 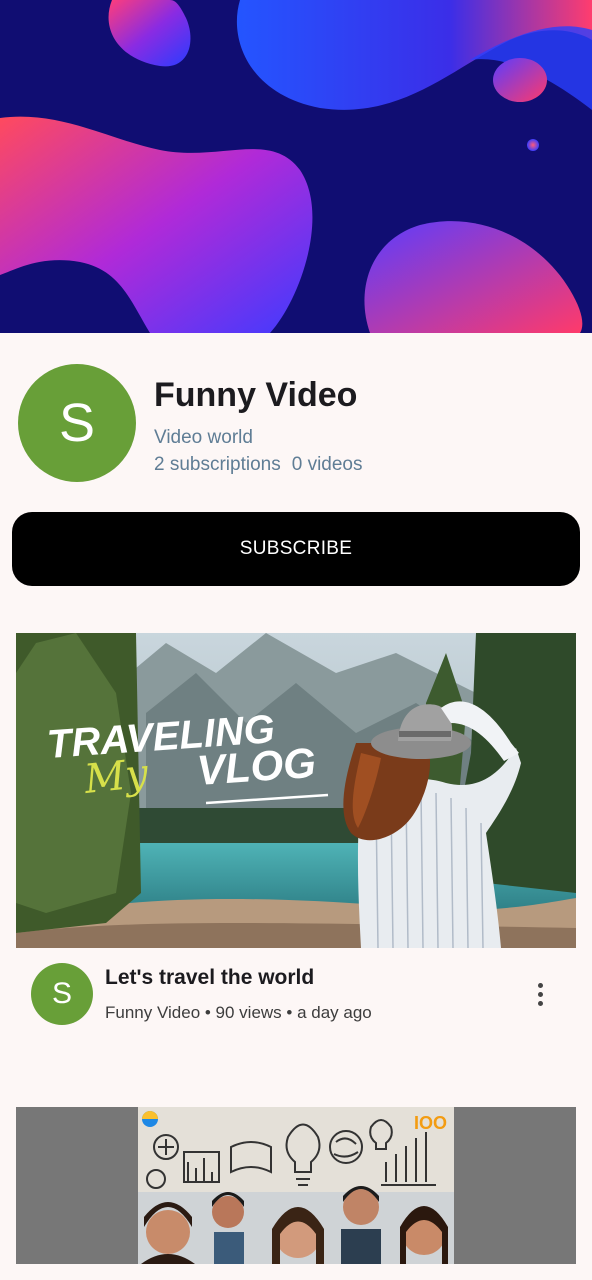 I want to click on channel-avatar-letter: S, so click(x=77, y=423).